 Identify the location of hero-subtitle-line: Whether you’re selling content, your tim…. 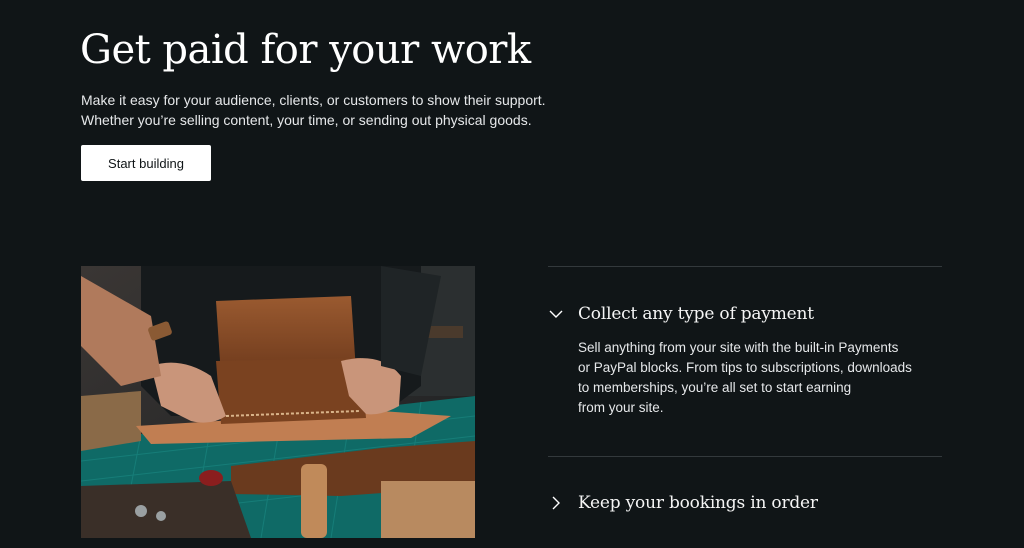
(306, 120).